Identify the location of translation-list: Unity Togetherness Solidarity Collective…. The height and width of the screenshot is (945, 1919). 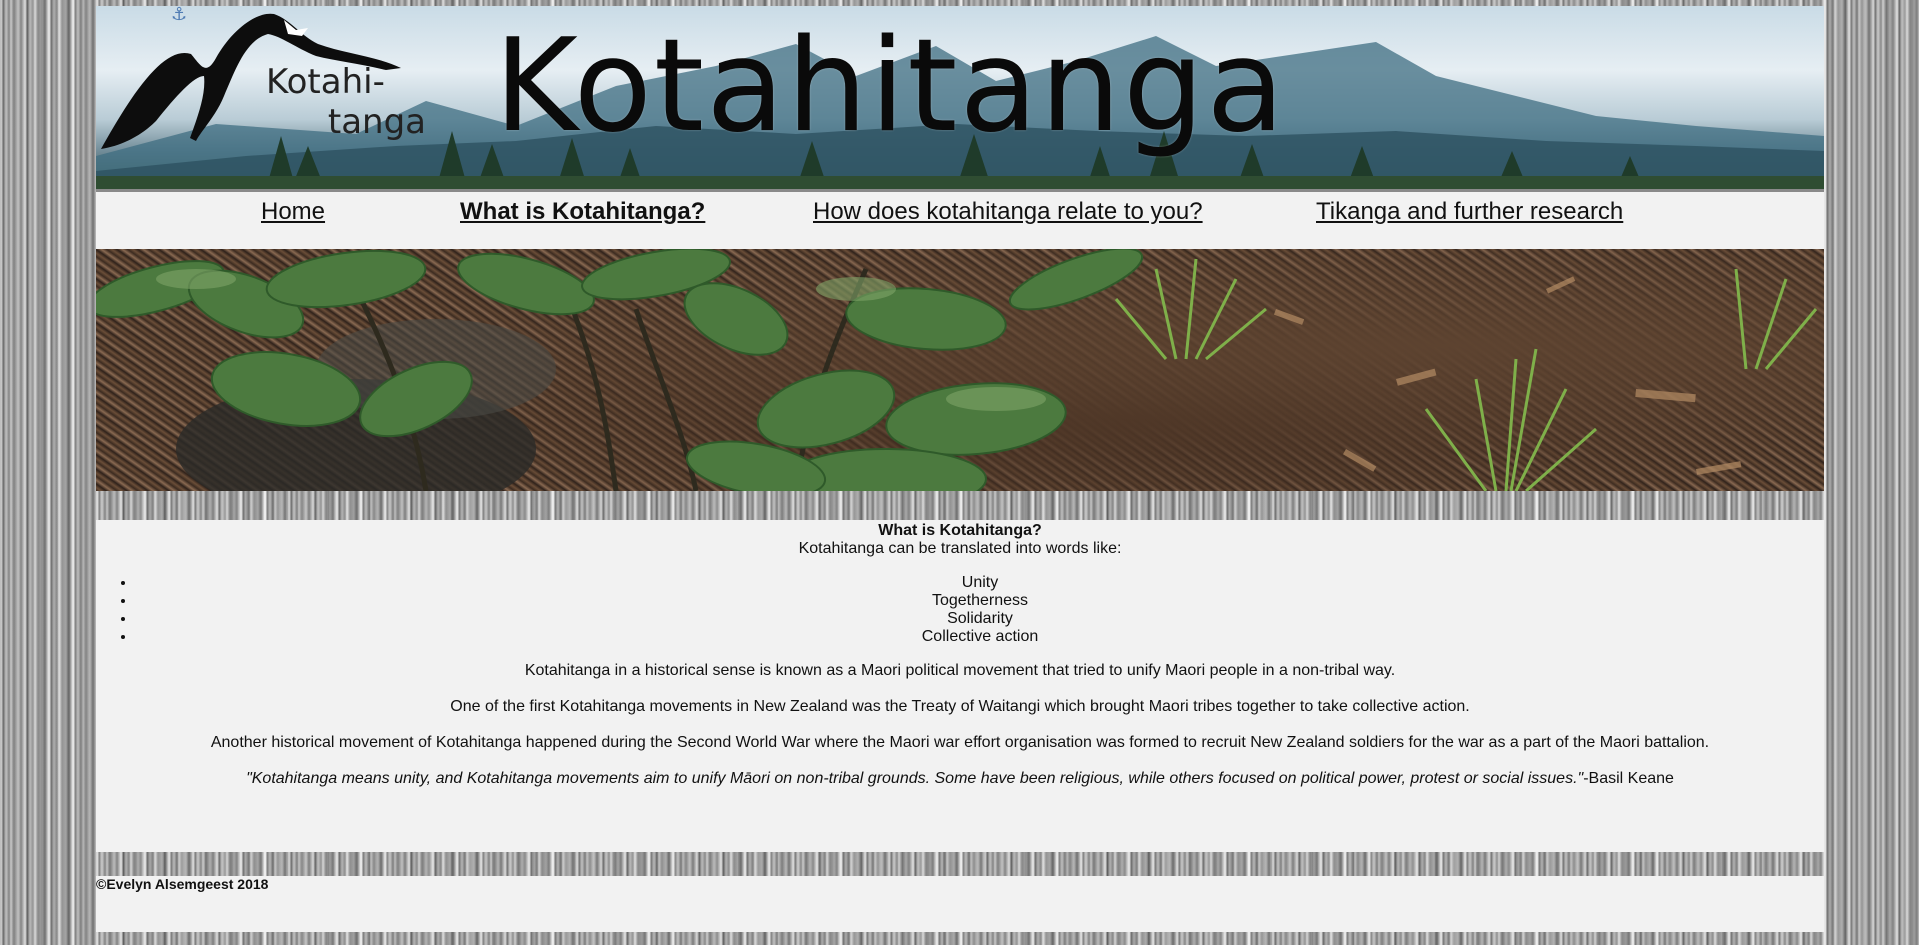
(960, 610).